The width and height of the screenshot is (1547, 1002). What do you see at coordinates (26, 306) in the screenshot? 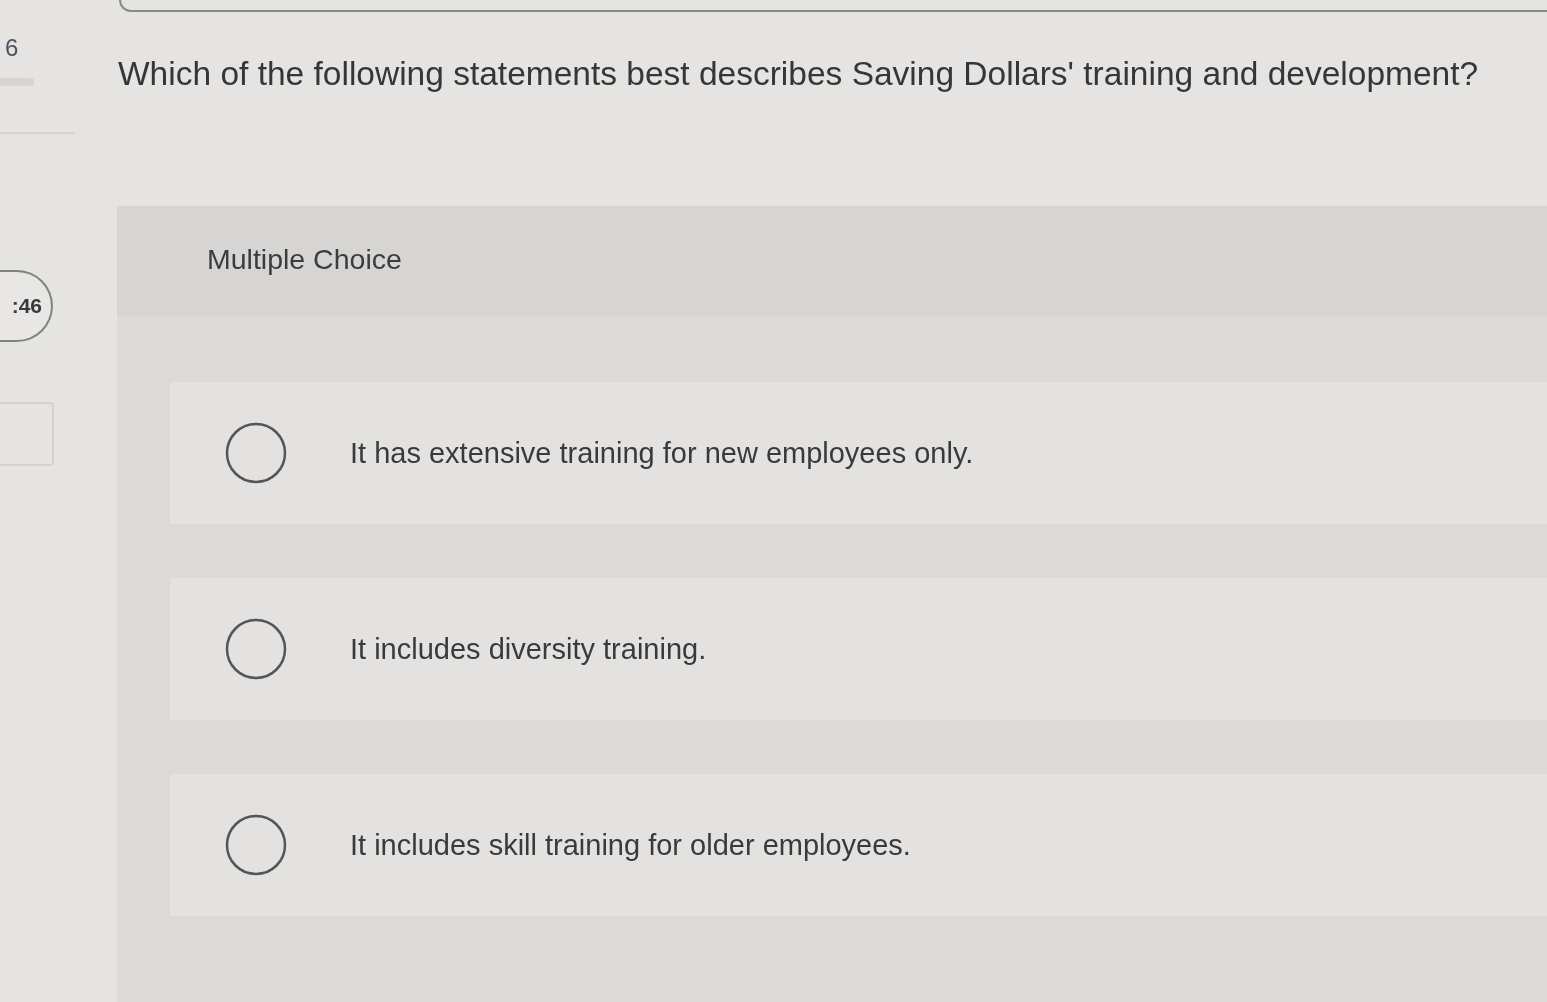
I see `timer-text: :46` at bounding box center [26, 306].